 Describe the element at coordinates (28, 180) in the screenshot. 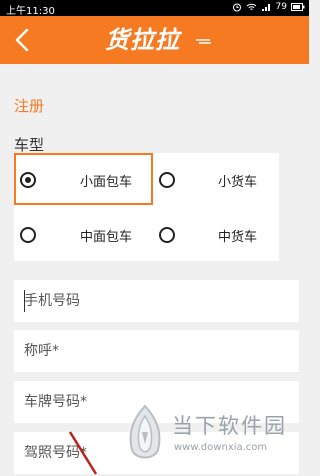

I see `radio-checked` at that location.